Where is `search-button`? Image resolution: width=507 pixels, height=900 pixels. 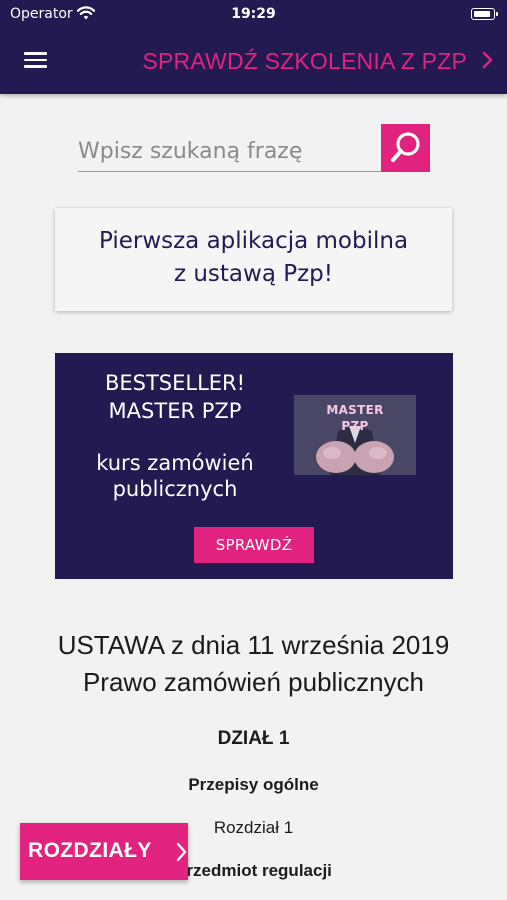
search-button is located at coordinates (405, 148).